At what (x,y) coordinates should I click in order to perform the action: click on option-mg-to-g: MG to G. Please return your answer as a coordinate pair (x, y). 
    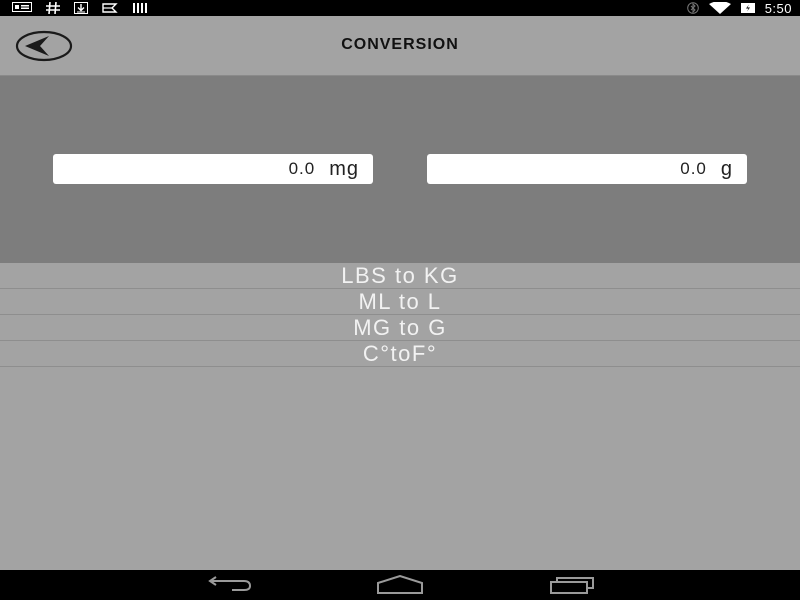
    Looking at the image, I should click on (400, 328).